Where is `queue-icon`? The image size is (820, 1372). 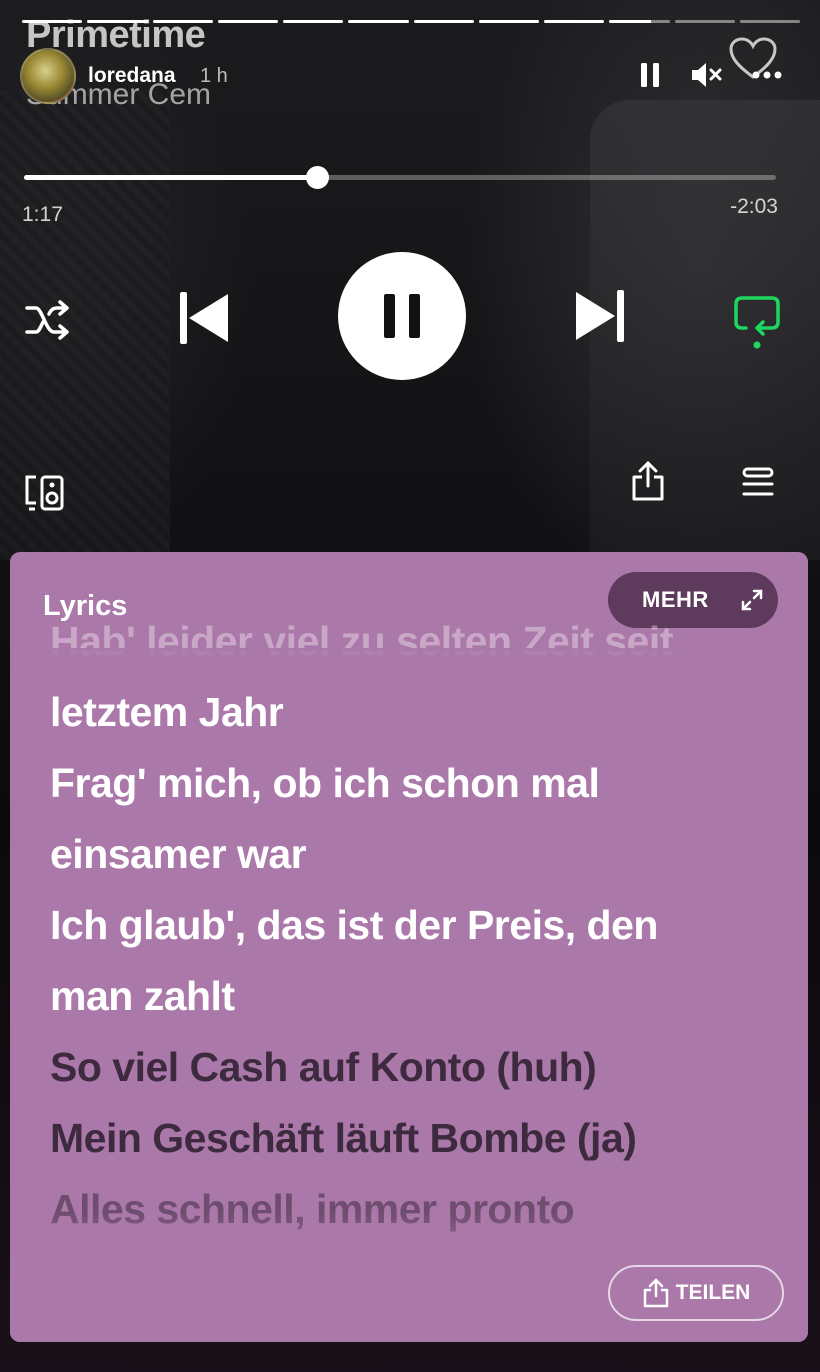
queue-icon is located at coordinates (758, 482).